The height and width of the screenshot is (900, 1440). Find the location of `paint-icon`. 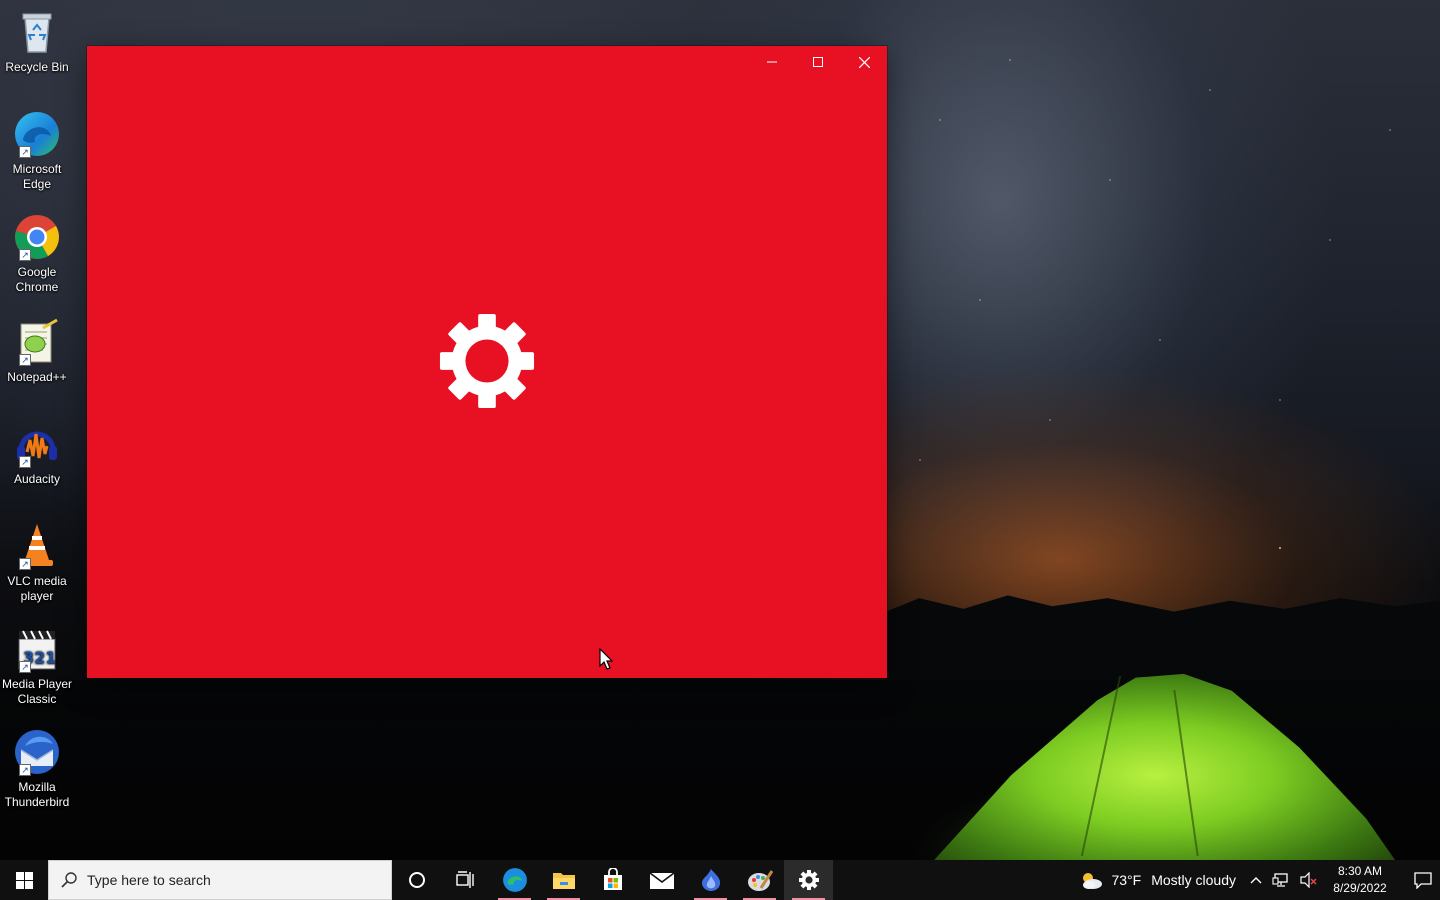

paint-icon is located at coordinates (760, 880).